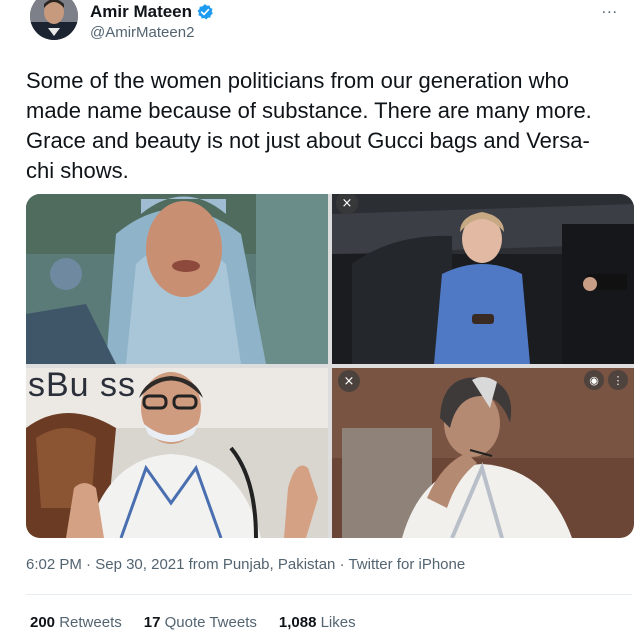 This screenshot has width=640, height=640. I want to click on name-row: Amir Mateen, so click(152, 12).